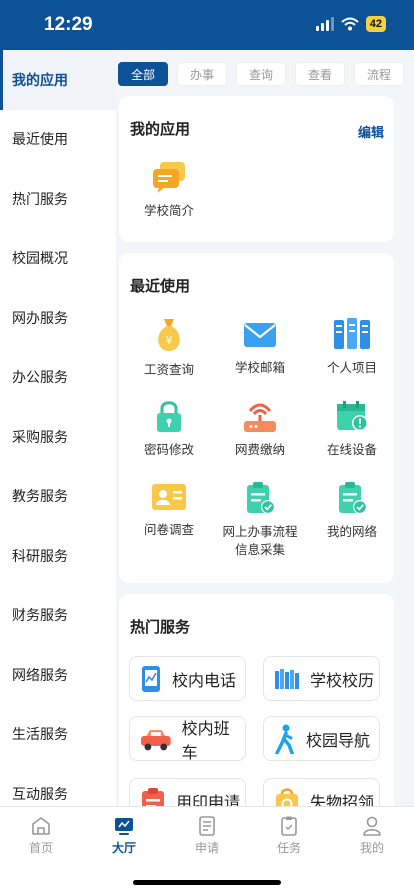 This screenshot has width=414, height=896. I want to click on app-label: 问卷调查, so click(168, 529).